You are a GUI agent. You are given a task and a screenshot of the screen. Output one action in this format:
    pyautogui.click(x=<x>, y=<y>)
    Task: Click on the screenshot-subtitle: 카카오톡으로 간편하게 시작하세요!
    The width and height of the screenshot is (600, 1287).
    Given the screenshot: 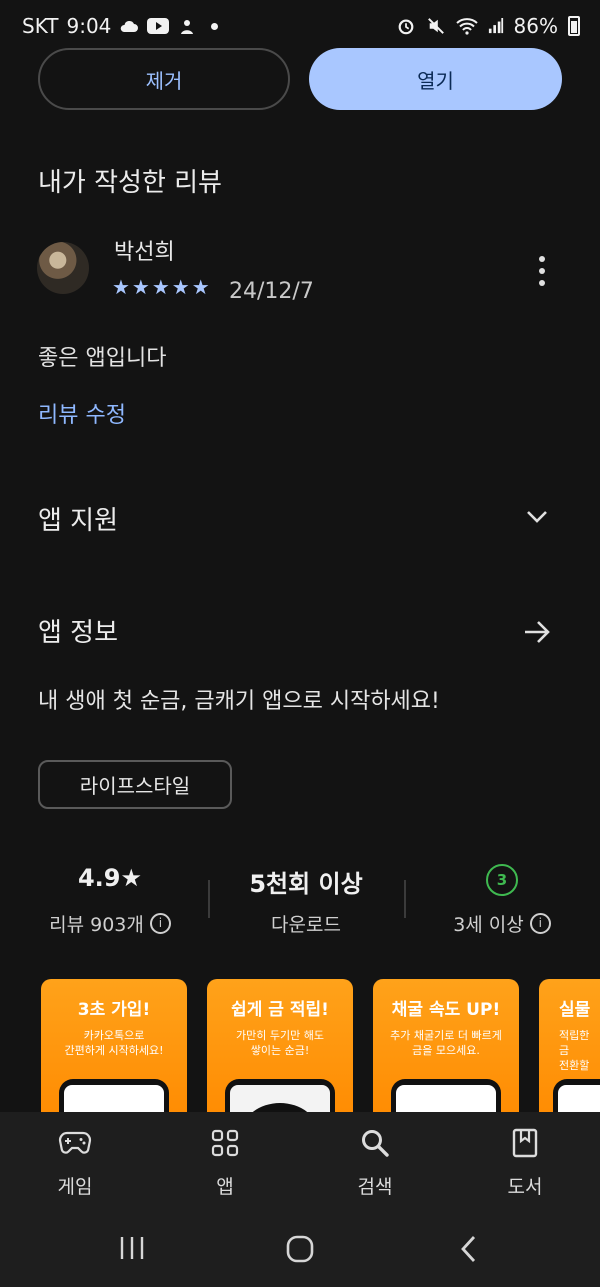 What is the action you would take?
    pyautogui.click(x=114, y=1043)
    